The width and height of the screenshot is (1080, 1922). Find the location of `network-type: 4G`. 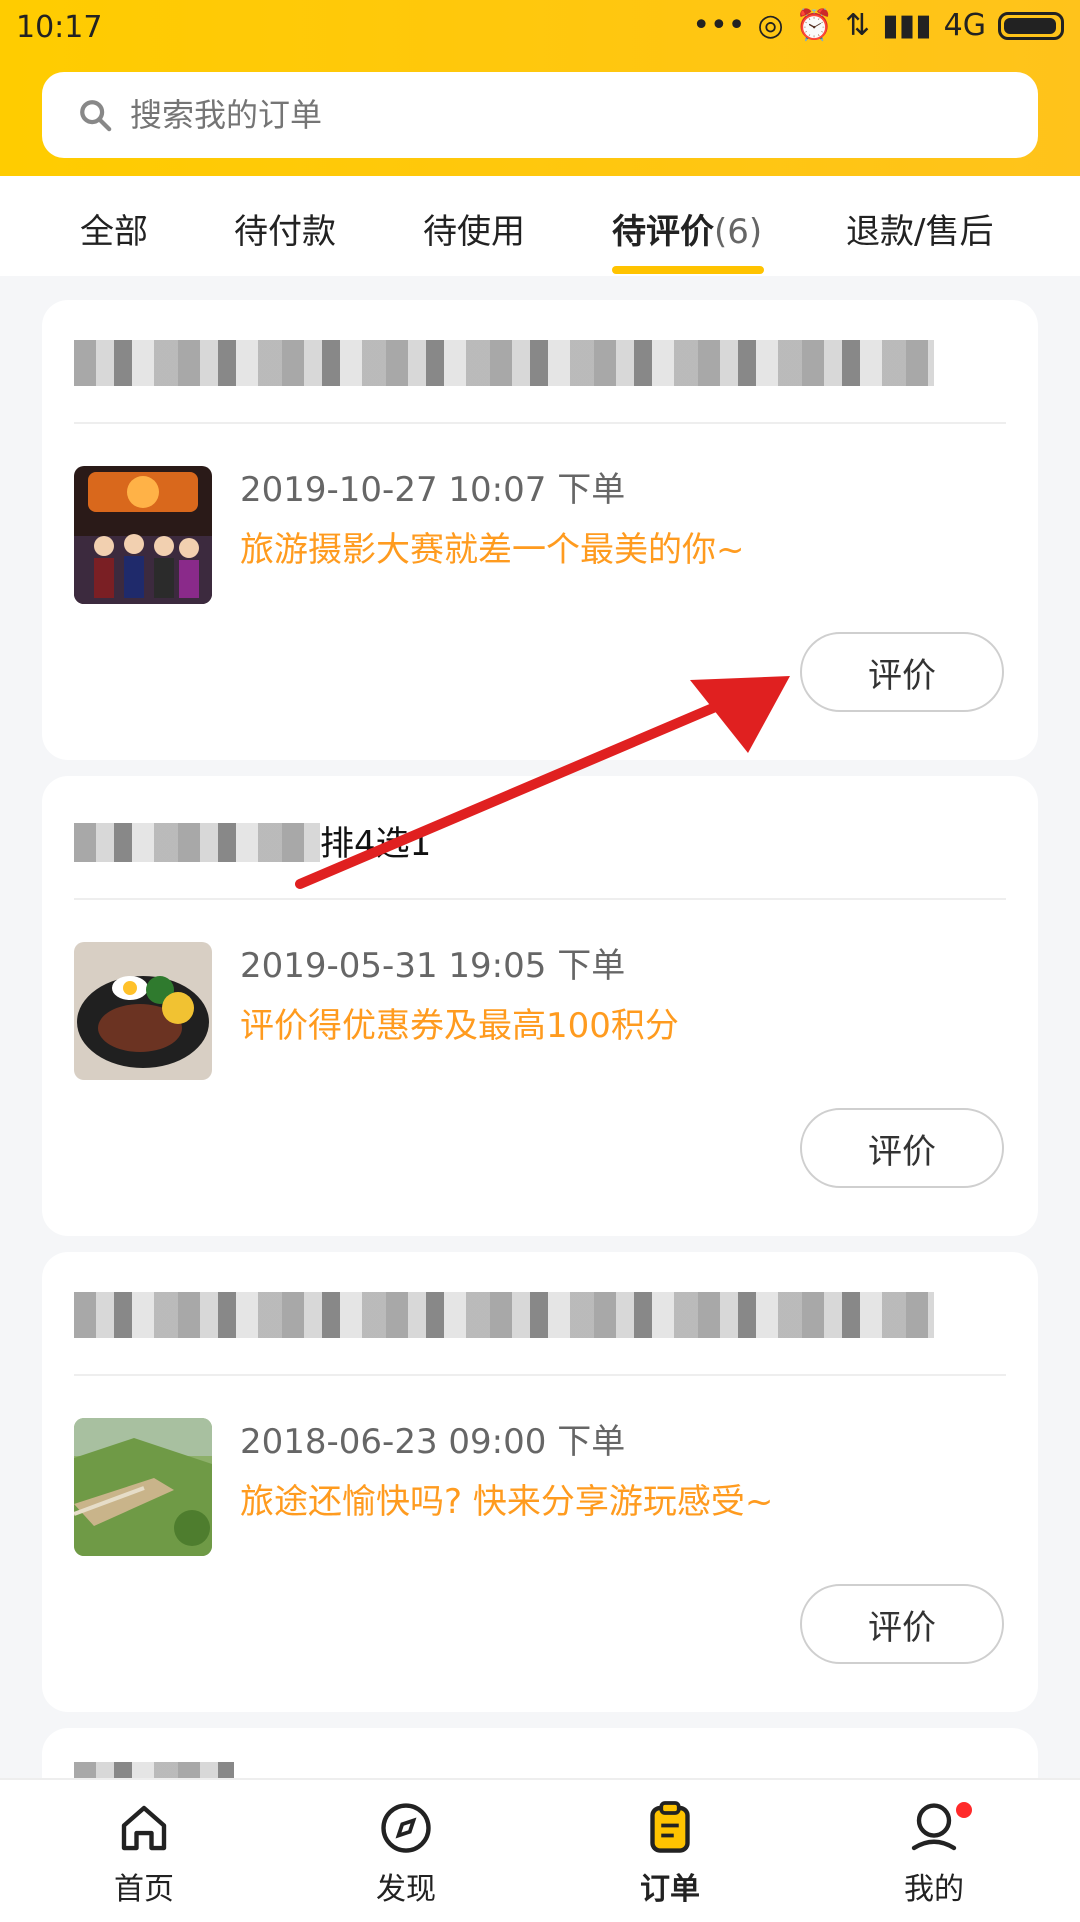

network-type: 4G is located at coordinates (964, 25).